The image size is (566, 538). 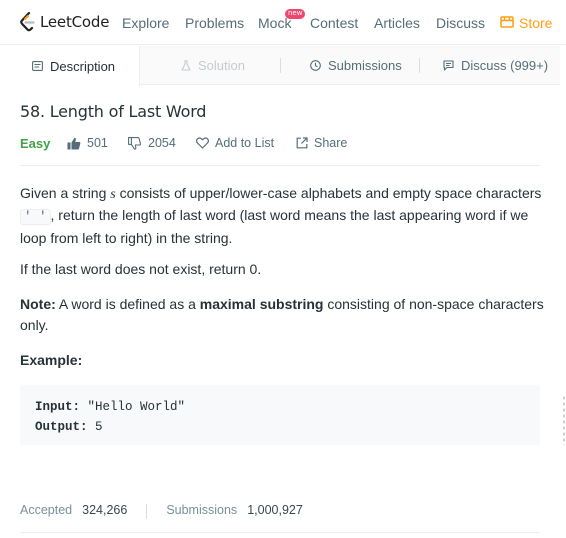 I want to click on clock-icon, so click(x=315, y=65).